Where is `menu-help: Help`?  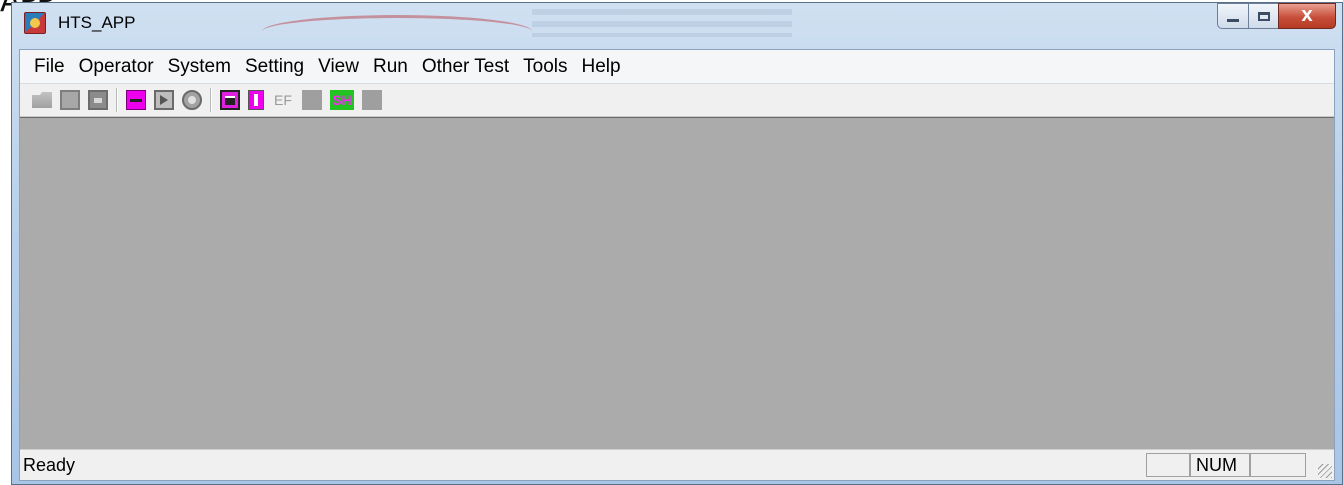
menu-help: Help is located at coordinates (601, 67).